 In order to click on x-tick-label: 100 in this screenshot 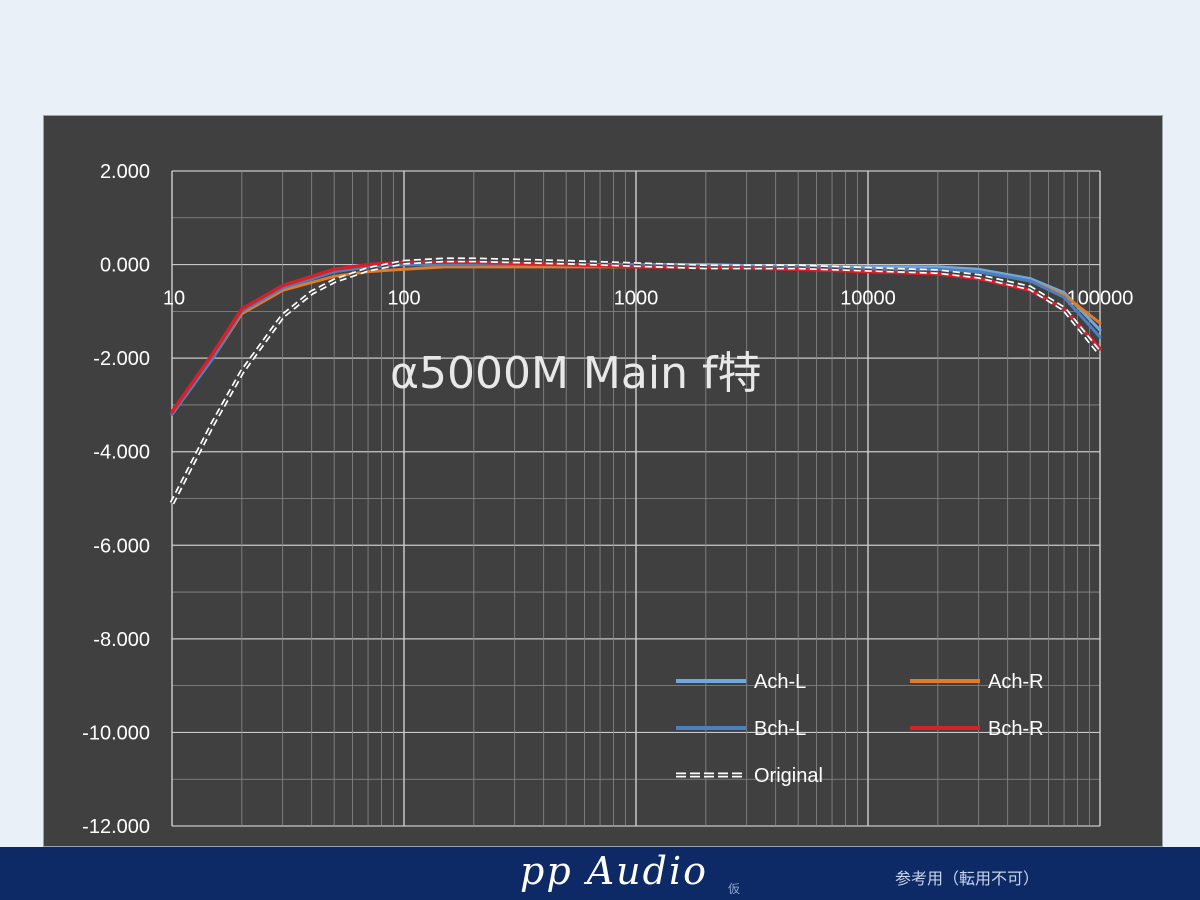, I will do `click(403, 299)`.